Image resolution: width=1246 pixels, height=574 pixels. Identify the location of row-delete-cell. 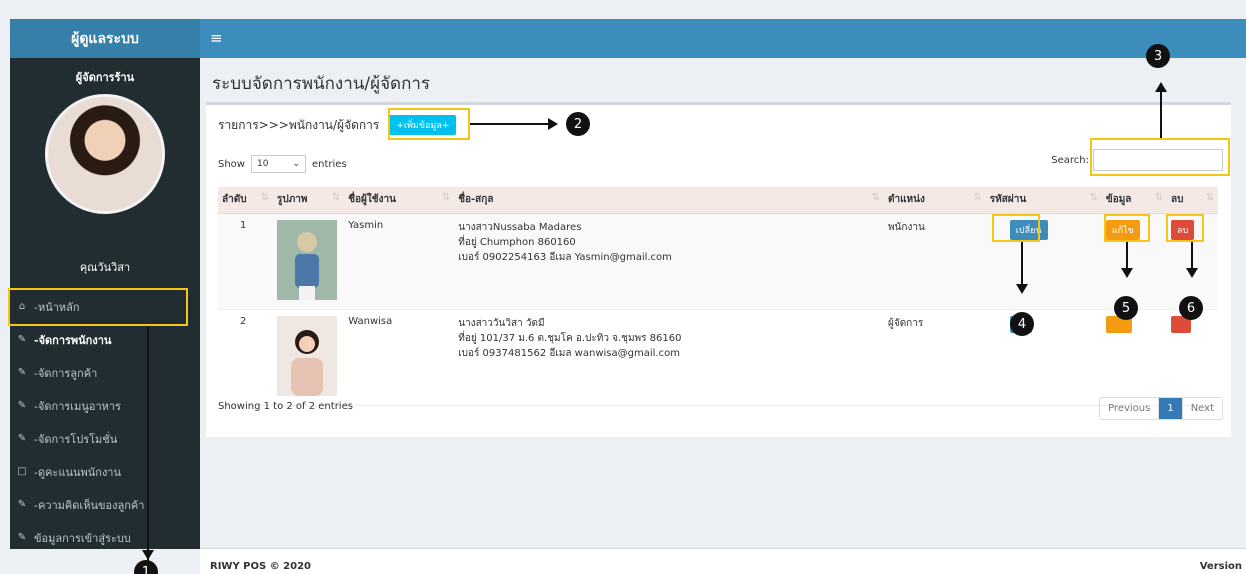
(1192, 357).